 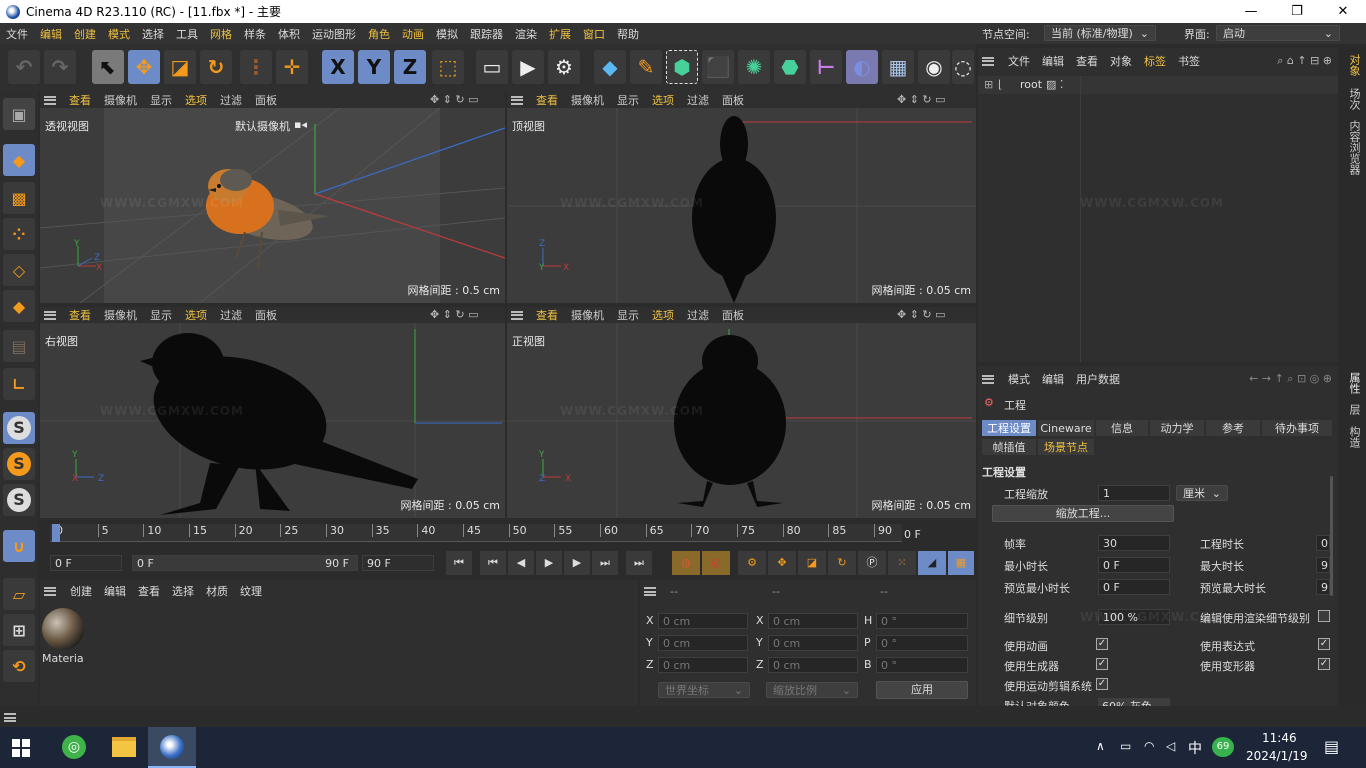 I want to click on snap-settings-icon: S, so click(x=19, y=464).